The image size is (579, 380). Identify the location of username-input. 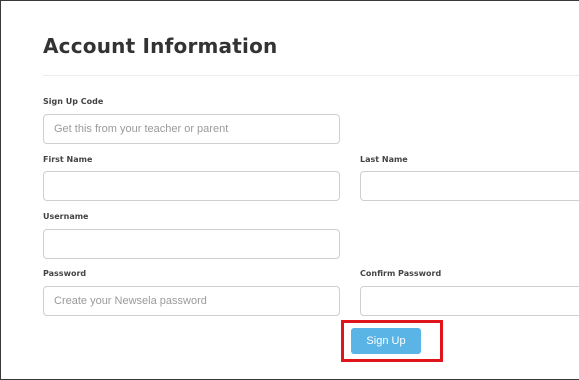
(191, 244).